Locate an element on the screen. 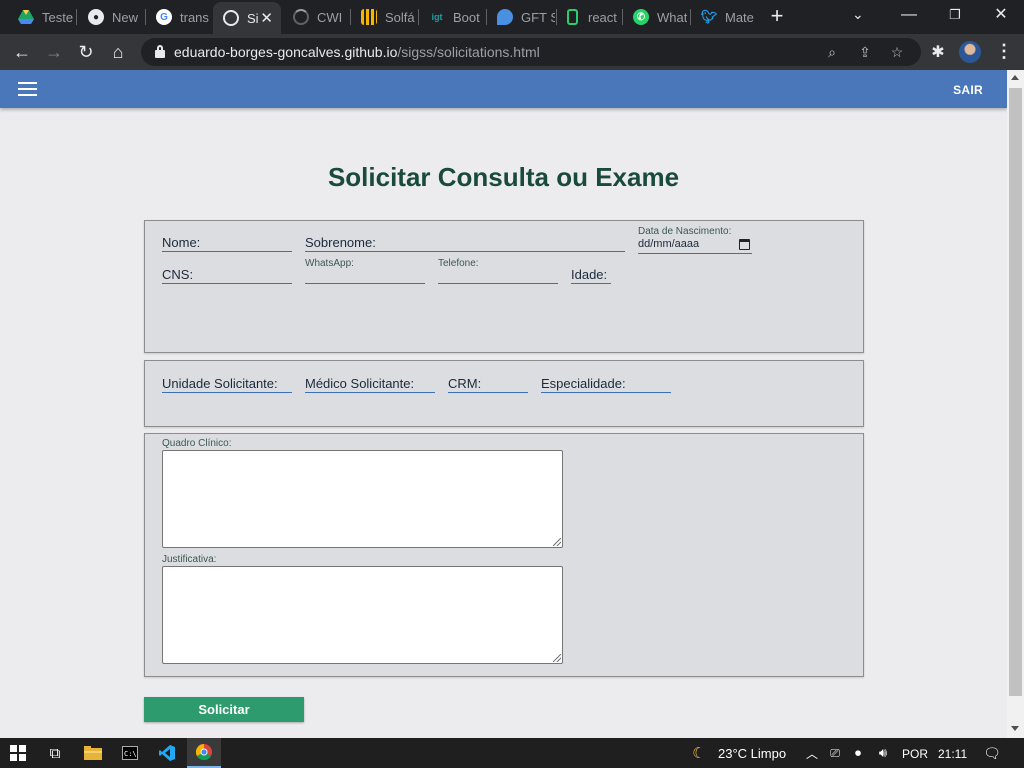 This screenshot has width=1024, height=768. phone-icon is located at coordinates (572, 17).